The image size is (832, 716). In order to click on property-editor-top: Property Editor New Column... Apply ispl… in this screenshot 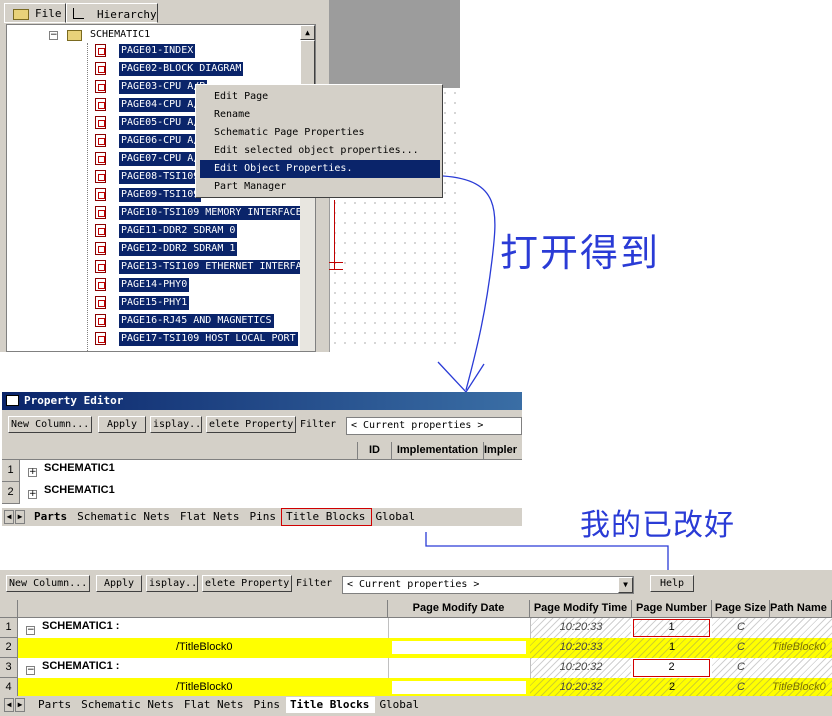, I will do `click(262, 459)`.